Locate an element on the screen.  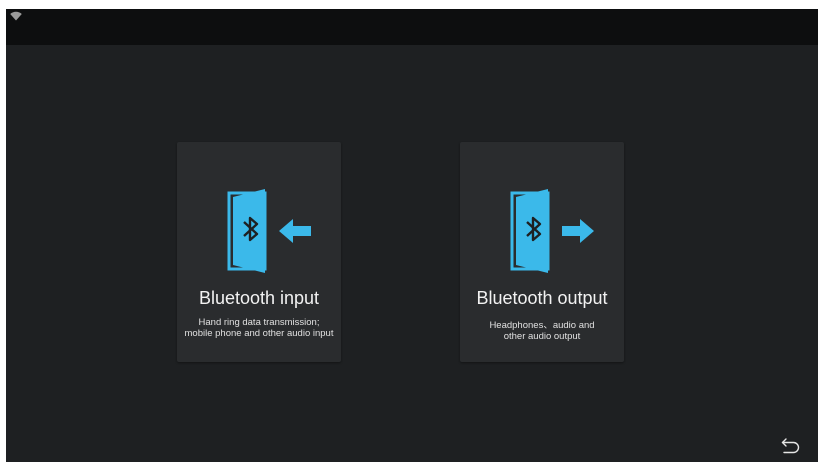
status-bar is located at coordinates (412, 27).